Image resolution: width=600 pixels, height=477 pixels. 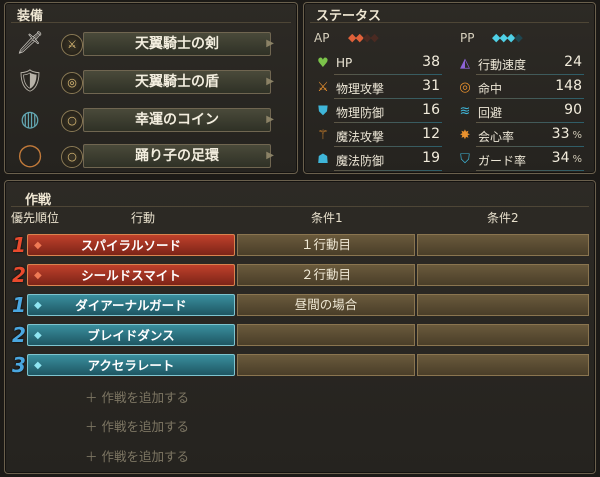 I want to click on stat-label: 命中, so click(x=490, y=89).